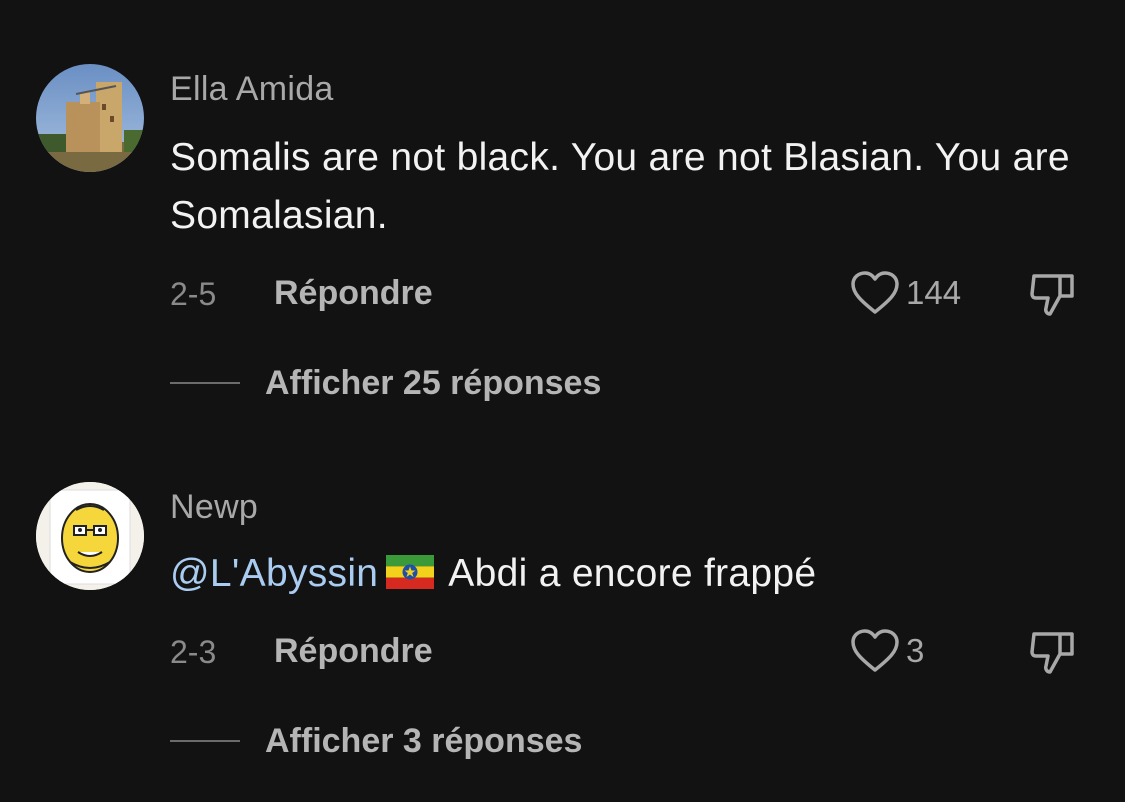  I want to click on like-count: 3, so click(915, 650).